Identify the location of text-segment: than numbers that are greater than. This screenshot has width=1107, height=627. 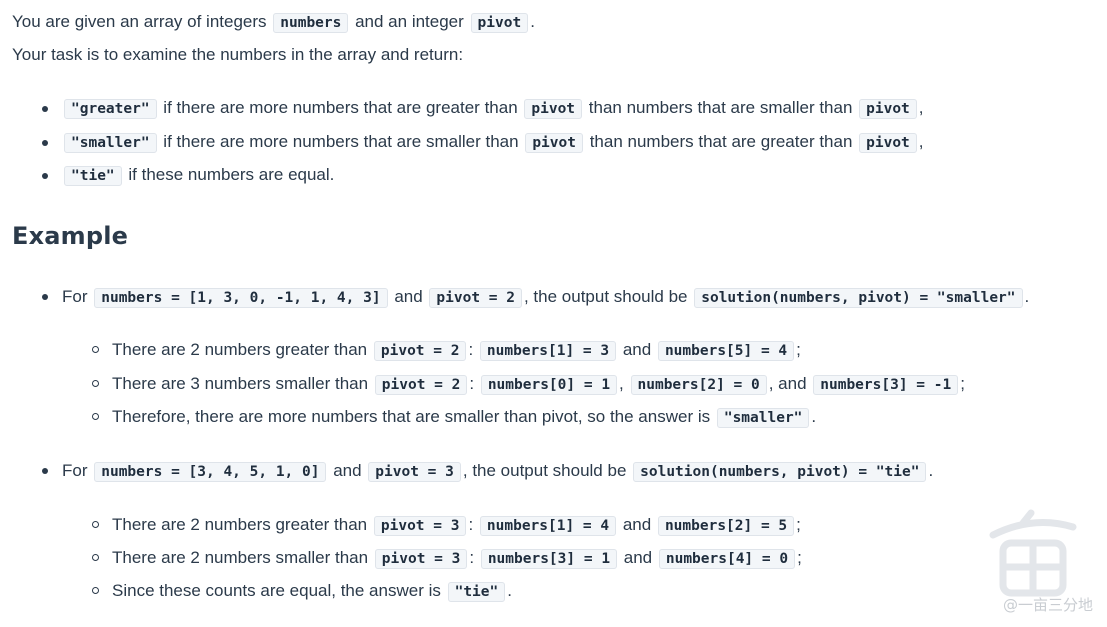
(721, 141).